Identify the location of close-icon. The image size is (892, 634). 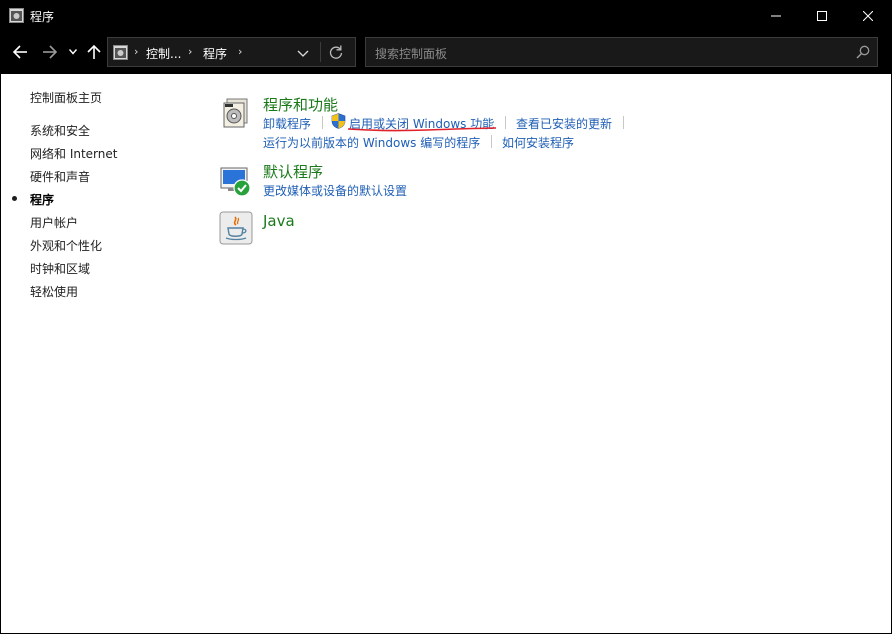
(868, 15).